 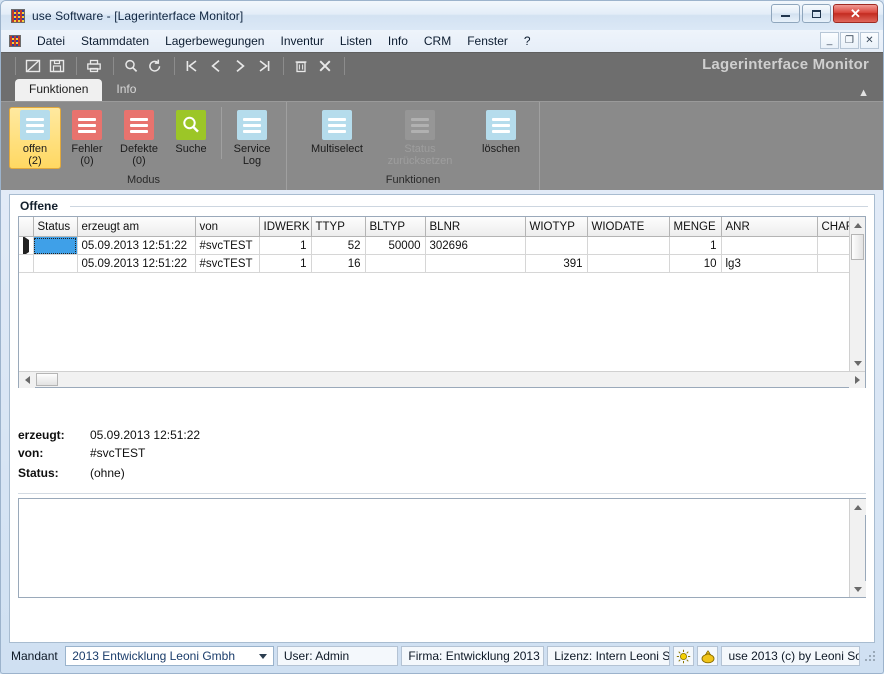 I want to click on scroll-thumb-horizontal, so click(x=47, y=379).